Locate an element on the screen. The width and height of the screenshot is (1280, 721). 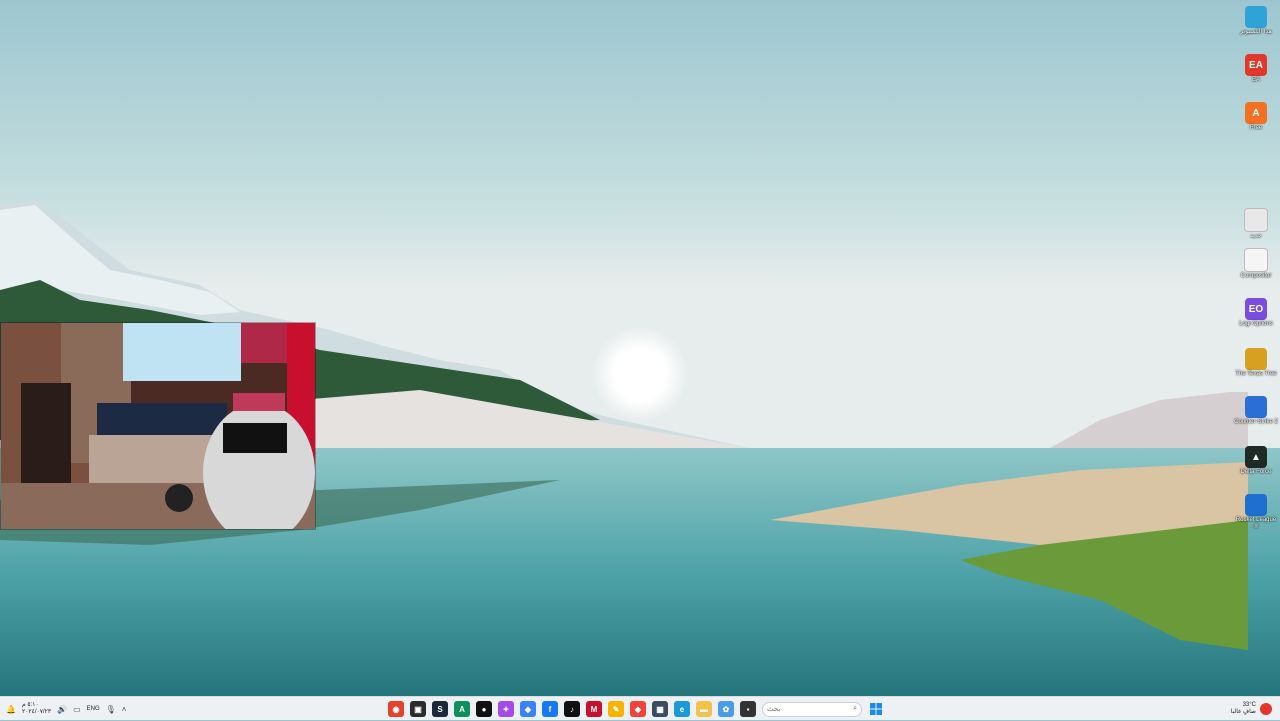
desktop-icon: ▲ Delta Force is located at coordinates (1256, 461).